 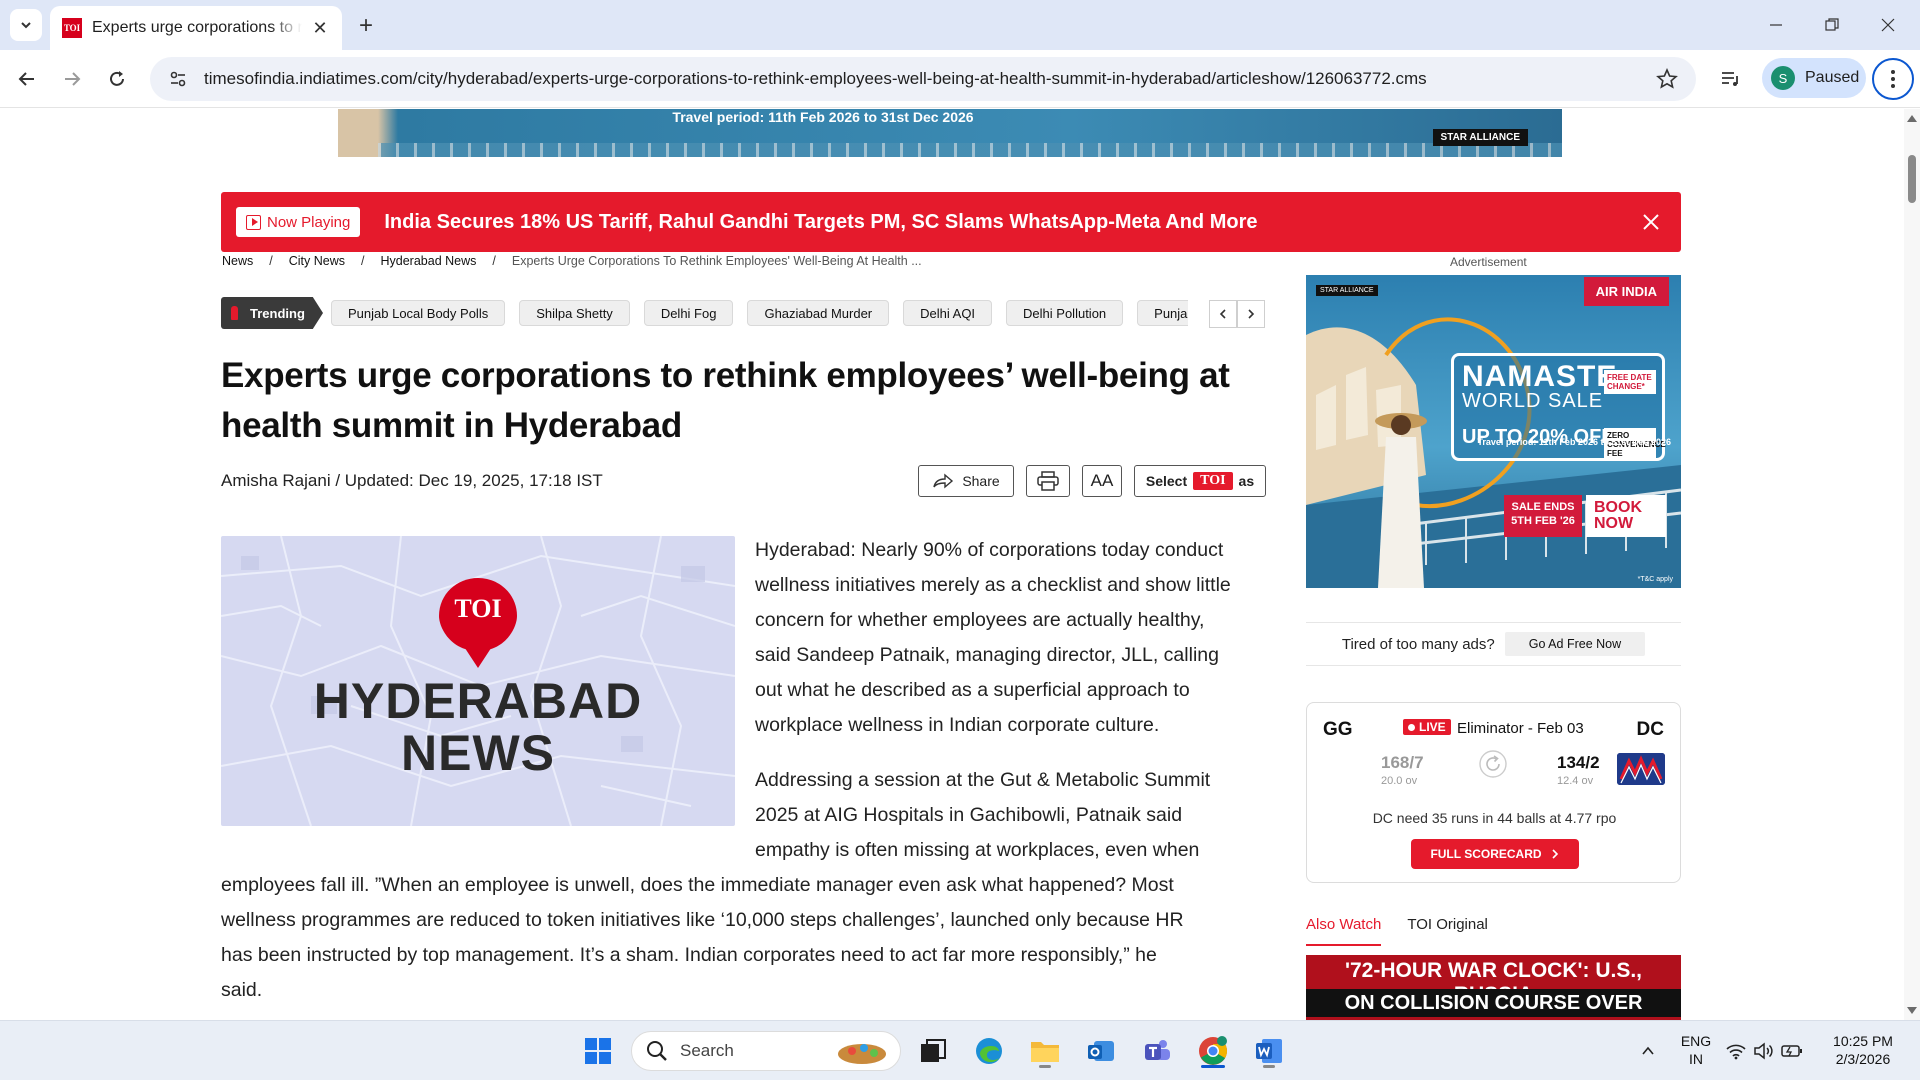 What do you see at coordinates (1814, 78) in the screenshot?
I see `profile-button: S Paused` at bounding box center [1814, 78].